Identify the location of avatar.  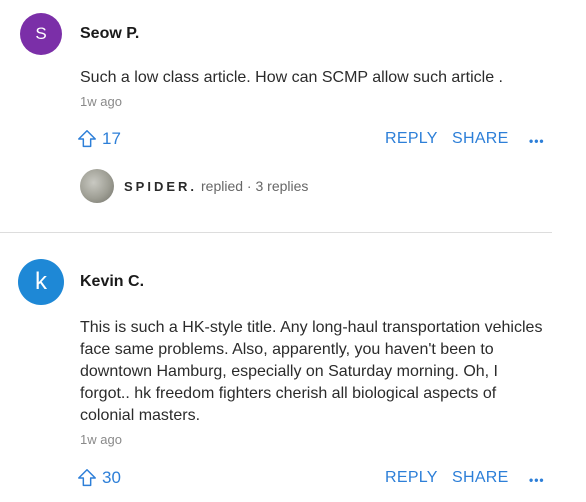
(97, 186).